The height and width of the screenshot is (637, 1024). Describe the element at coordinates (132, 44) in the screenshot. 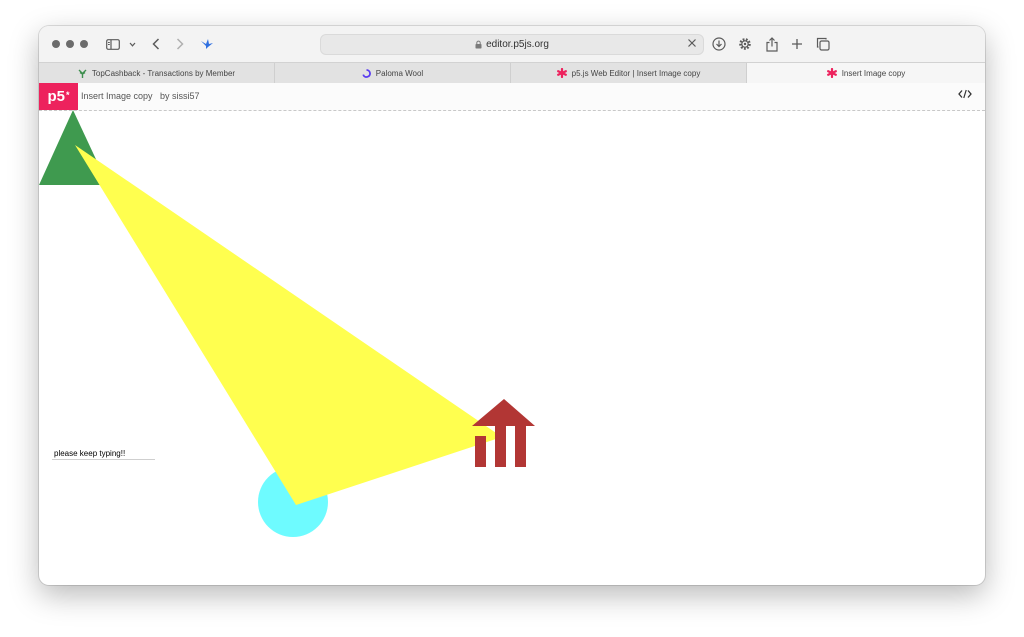

I see `chevron-down-icon` at that location.